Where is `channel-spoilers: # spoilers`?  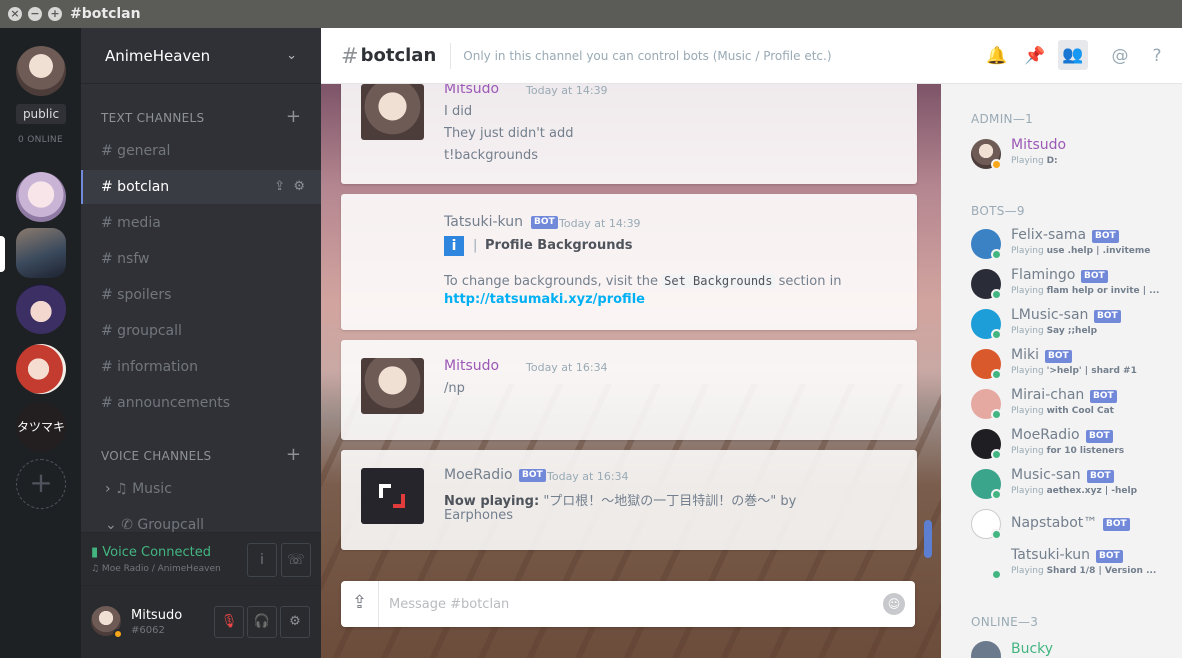 channel-spoilers: # spoilers is located at coordinates (201, 295).